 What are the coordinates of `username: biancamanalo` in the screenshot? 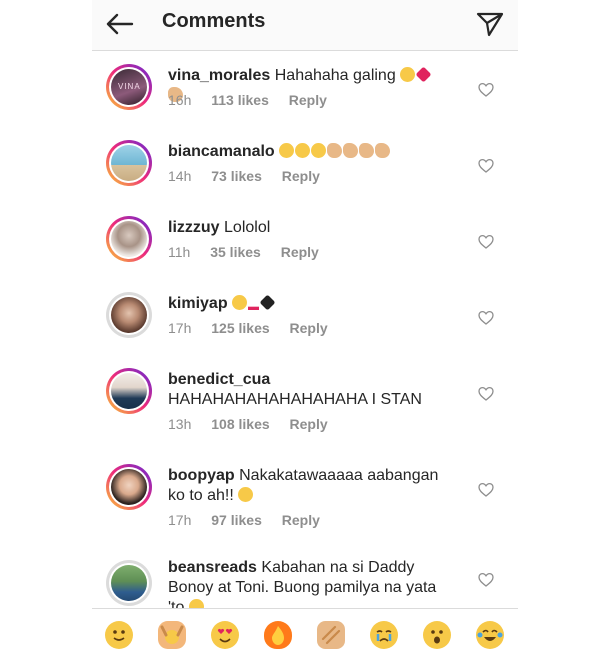 It's located at (221, 151).